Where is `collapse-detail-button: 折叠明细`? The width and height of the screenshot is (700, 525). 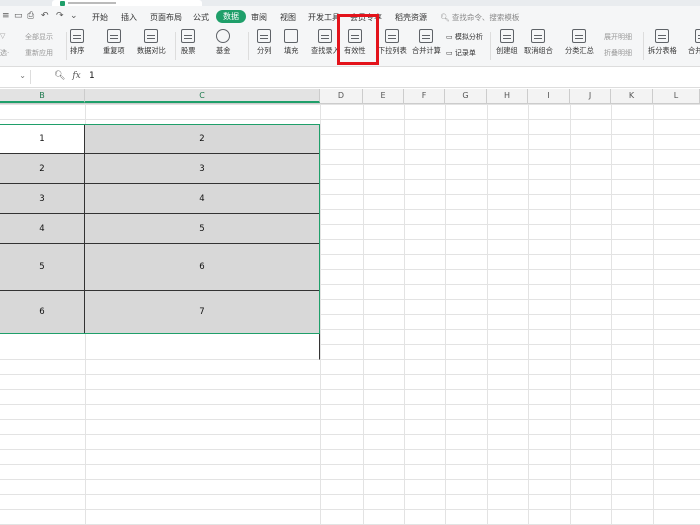
collapse-detail-button: 折叠明细 is located at coordinates (618, 53).